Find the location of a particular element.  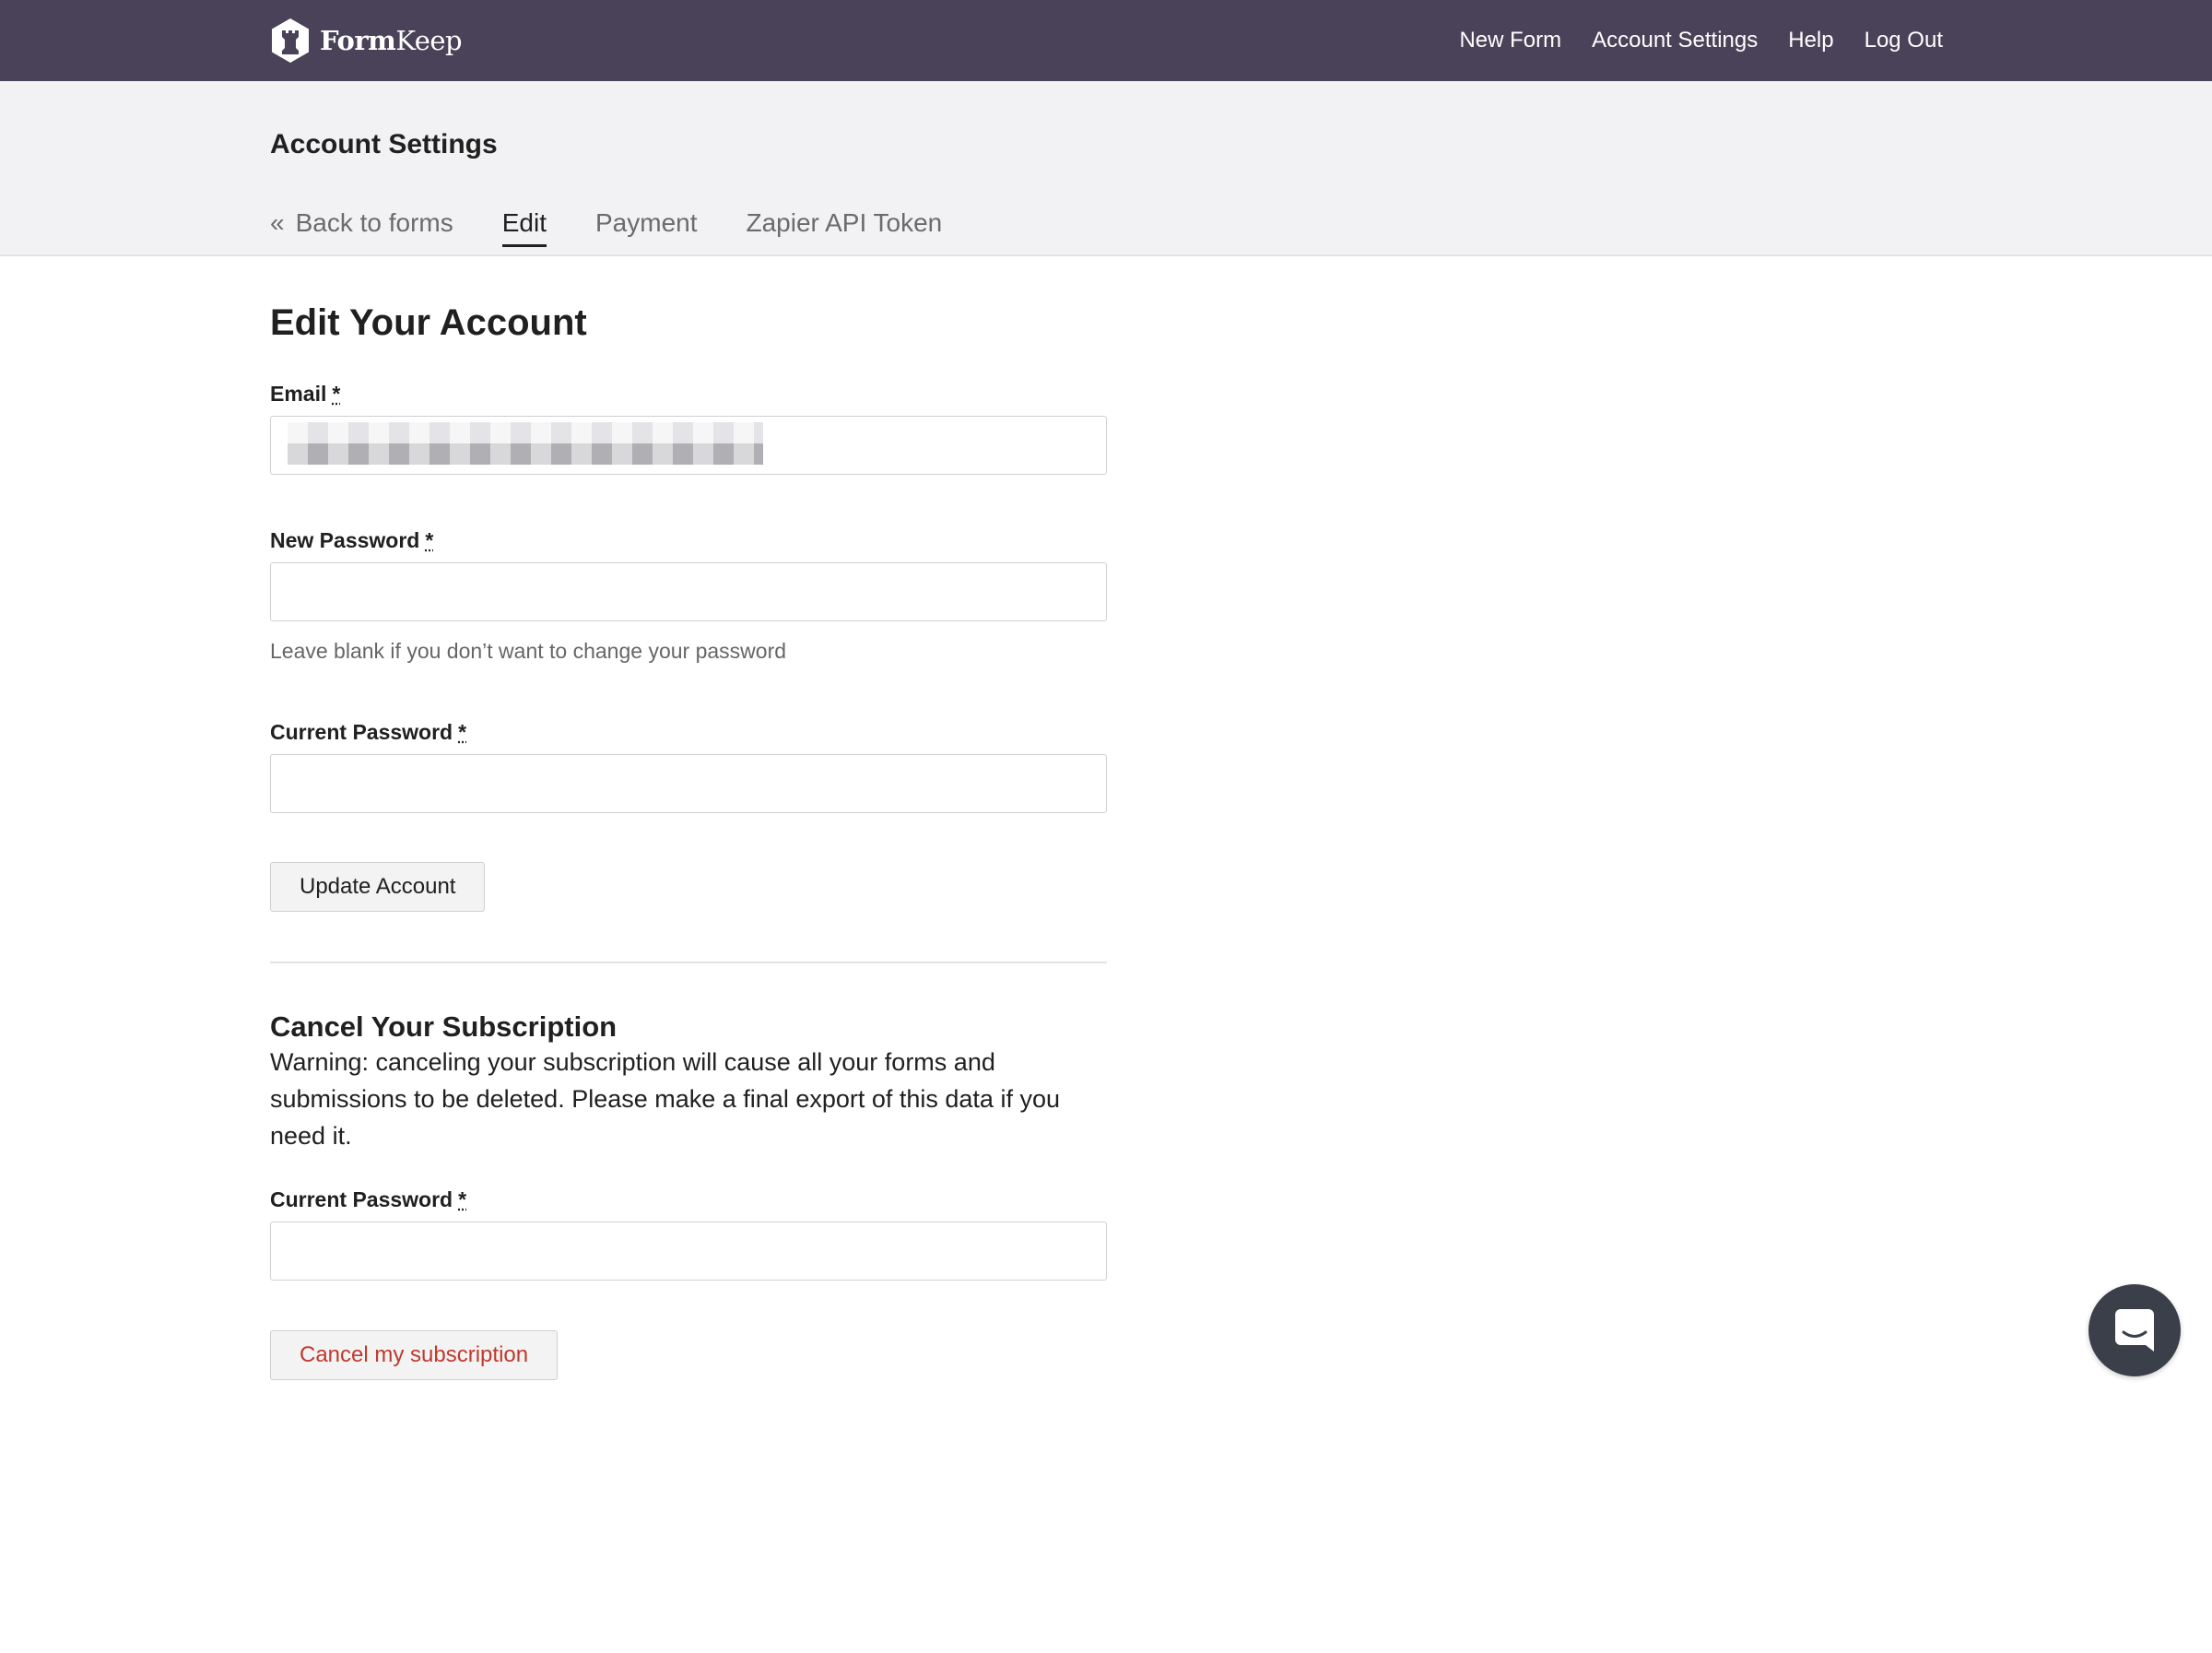

edit-account-title: Edit Your Account is located at coordinates (428, 323).